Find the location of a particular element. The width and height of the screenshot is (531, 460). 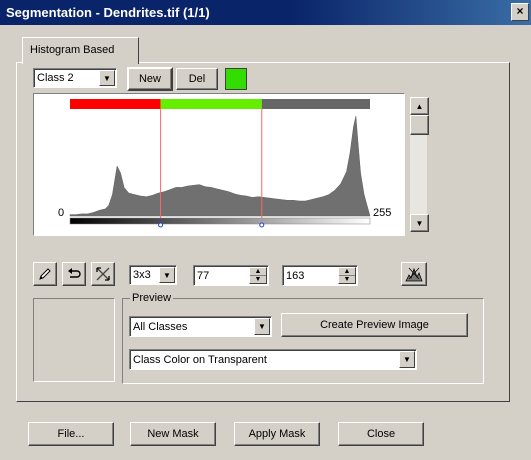

preview-classes-value: All Classes is located at coordinates (160, 326).